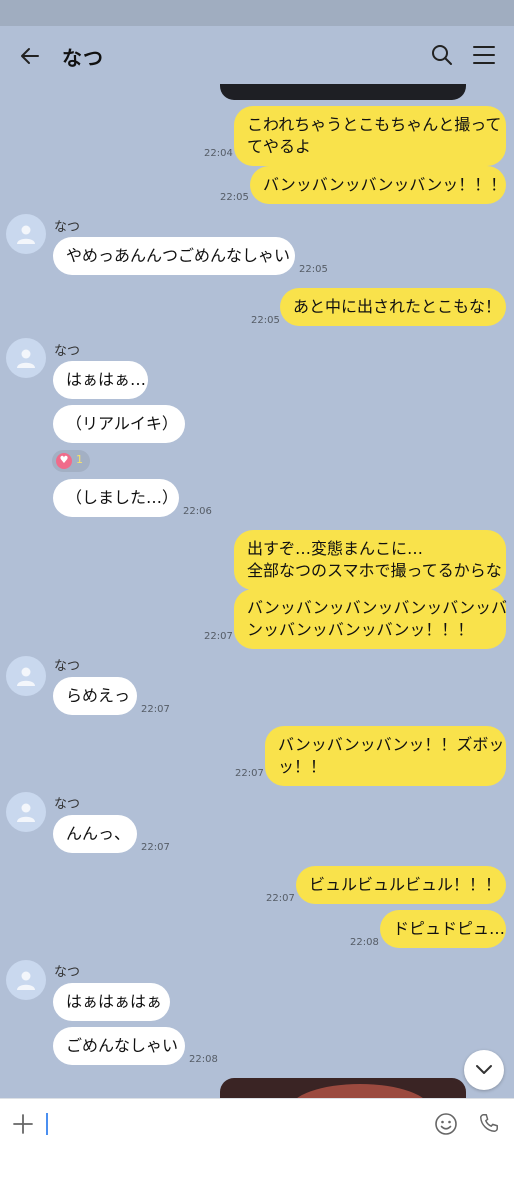  I want to click on message-input-bar, so click(257, 1124).